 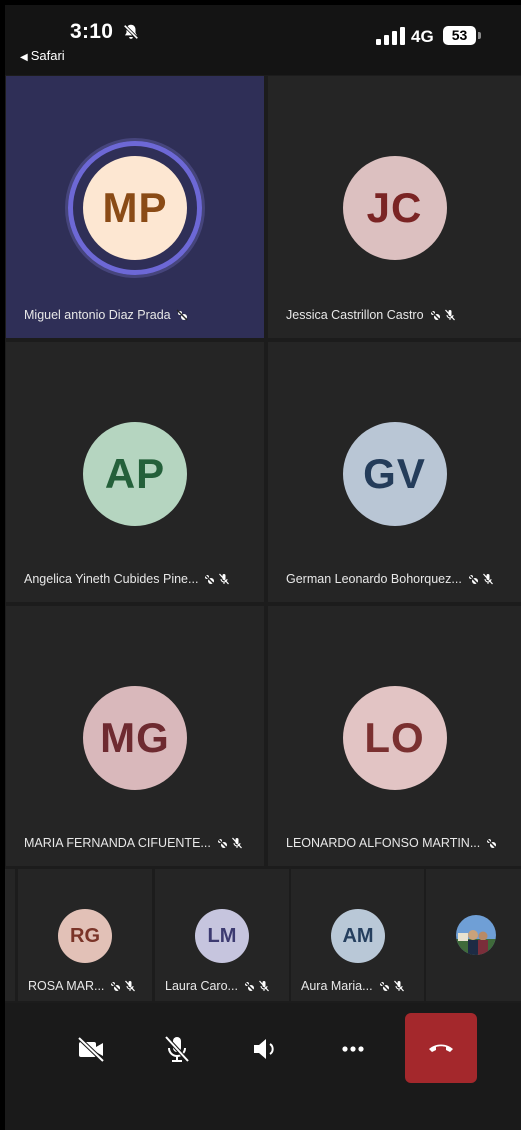 I want to click on participant-tile: MP Miguel antonio Diaz Prada, so click(x=135, y=207).